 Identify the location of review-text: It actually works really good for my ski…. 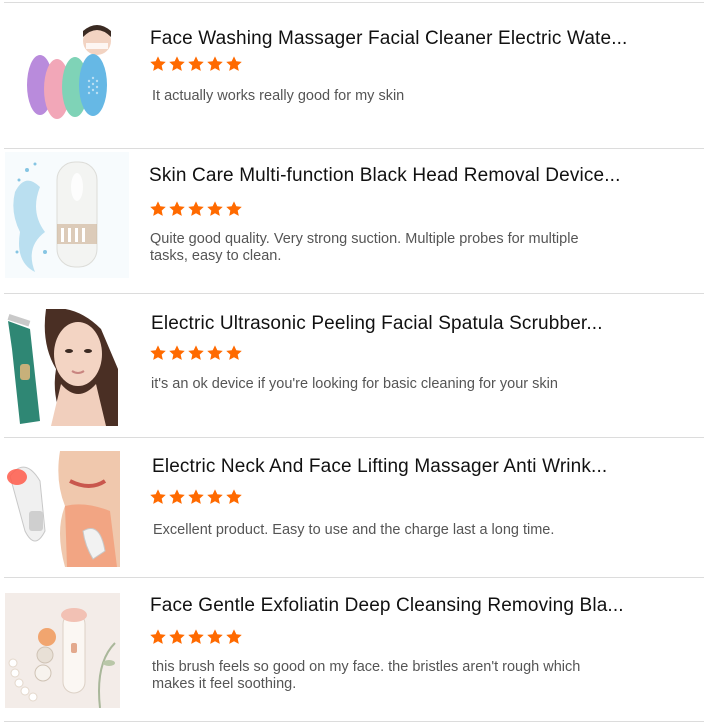
(278, 96).